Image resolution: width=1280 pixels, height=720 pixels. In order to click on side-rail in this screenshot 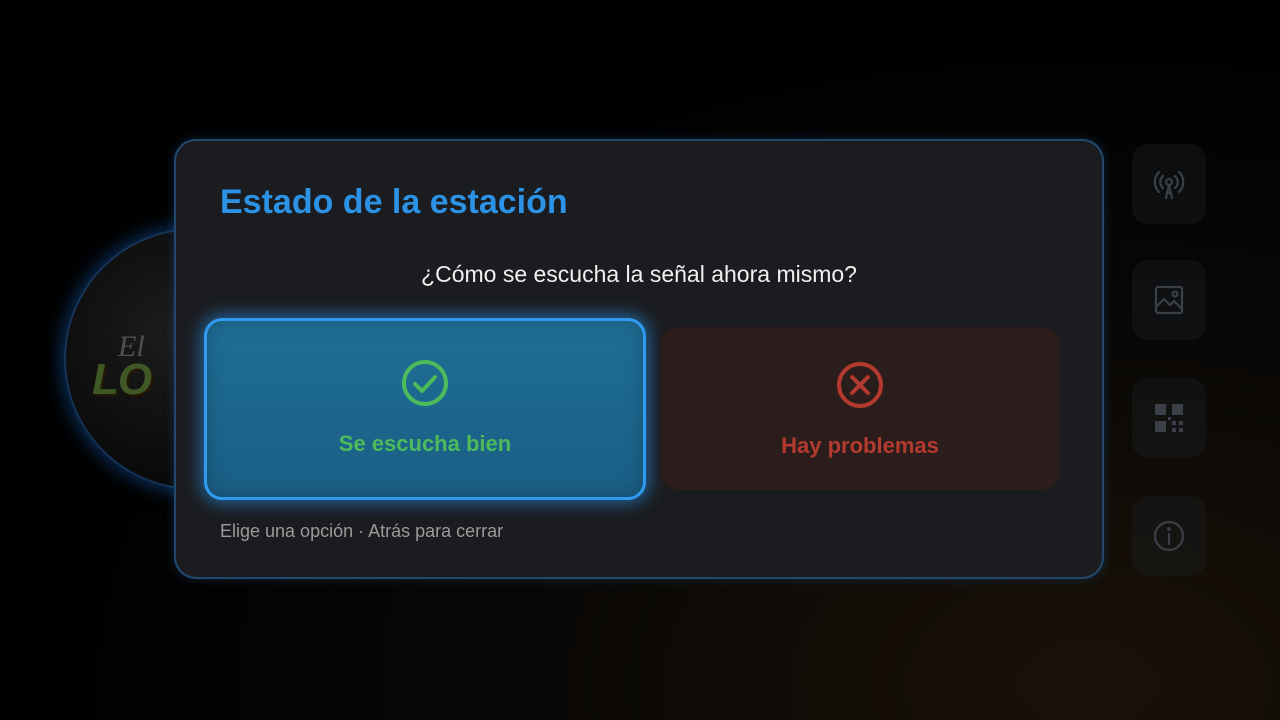, I will do `click(1171, 360)`.